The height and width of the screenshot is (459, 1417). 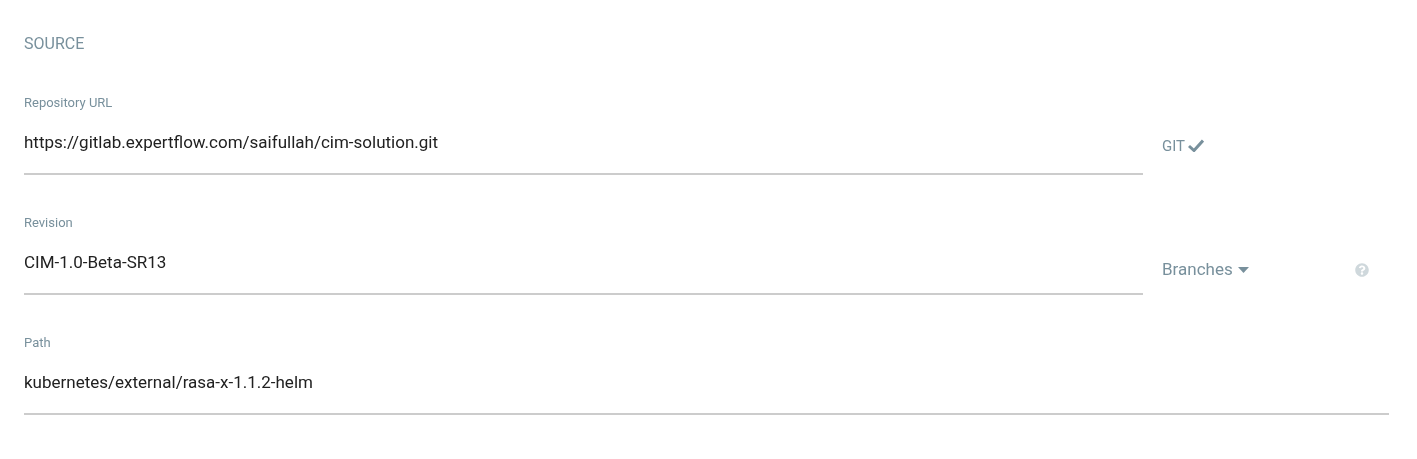 I want to click on field-label: Repository URL, so click(x=69, y=103).